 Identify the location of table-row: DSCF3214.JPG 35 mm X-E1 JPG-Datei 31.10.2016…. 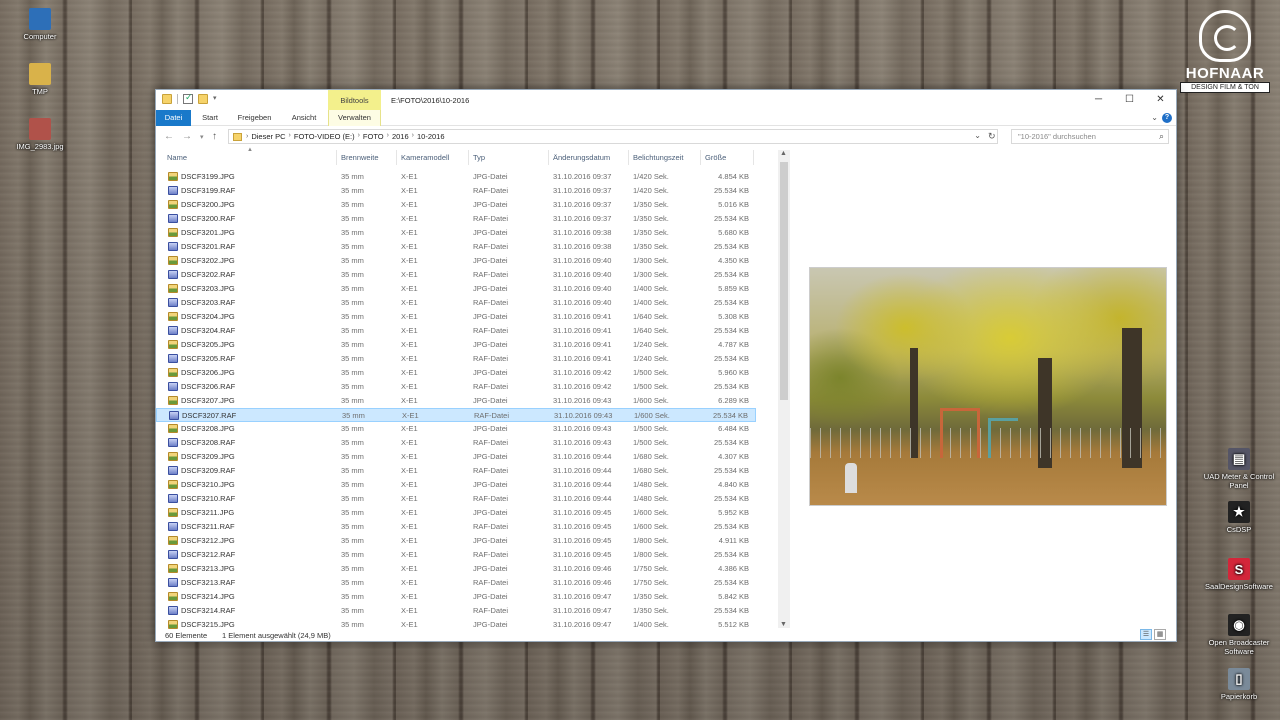
(456, 597).